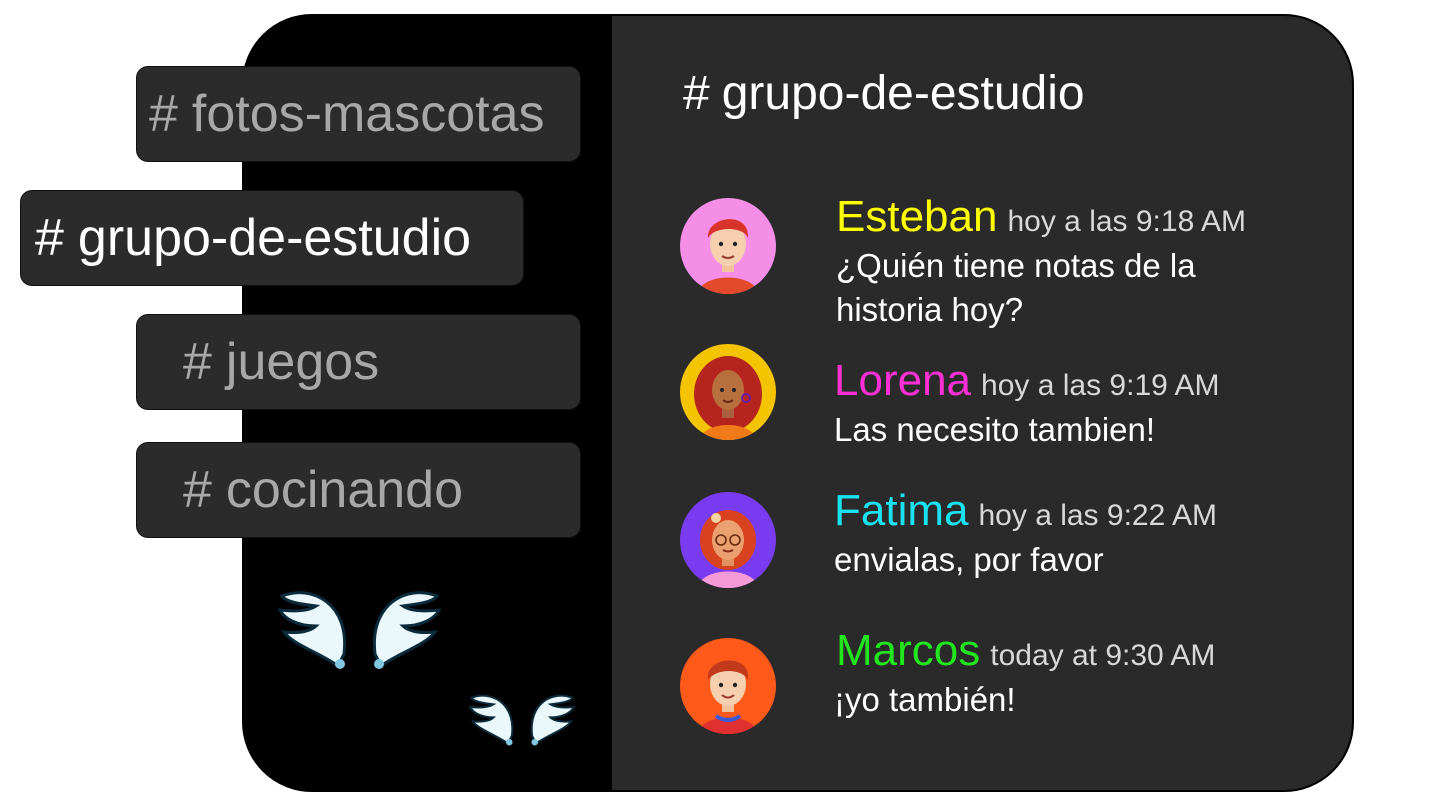 The width and height of the screenshot is (1450, 800). I want to click on message-text: envialas, por favor, so click(969, 559).